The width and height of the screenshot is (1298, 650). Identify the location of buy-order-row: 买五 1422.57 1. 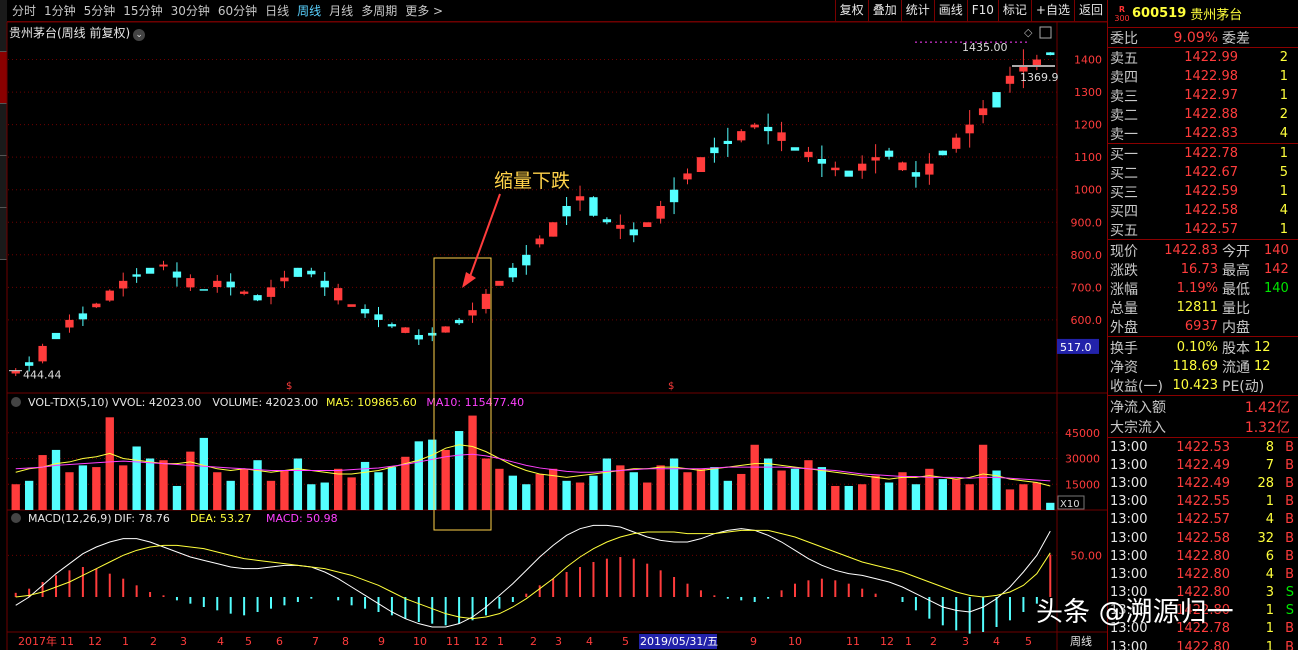
(1203, 229).